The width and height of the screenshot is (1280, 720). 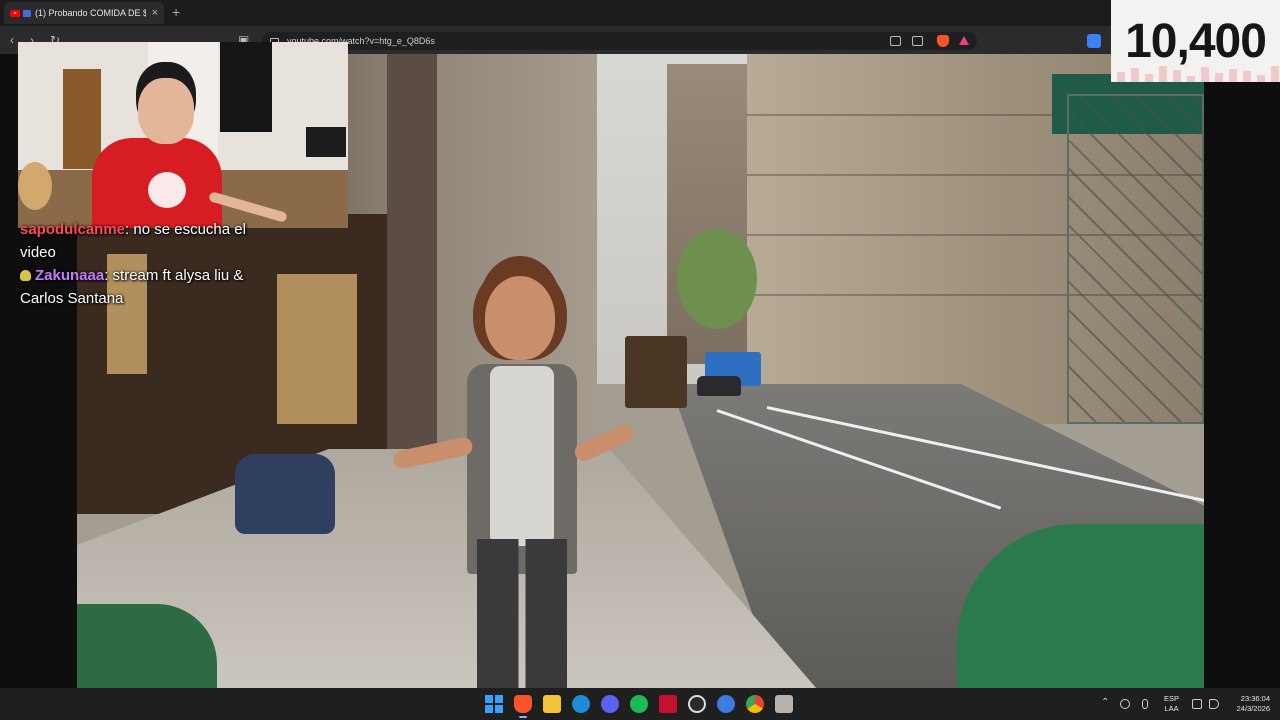 What do you see at coordinates (522, 613) in the screenshot?
I see `video-person-legs` at bounding box center [522, 613].